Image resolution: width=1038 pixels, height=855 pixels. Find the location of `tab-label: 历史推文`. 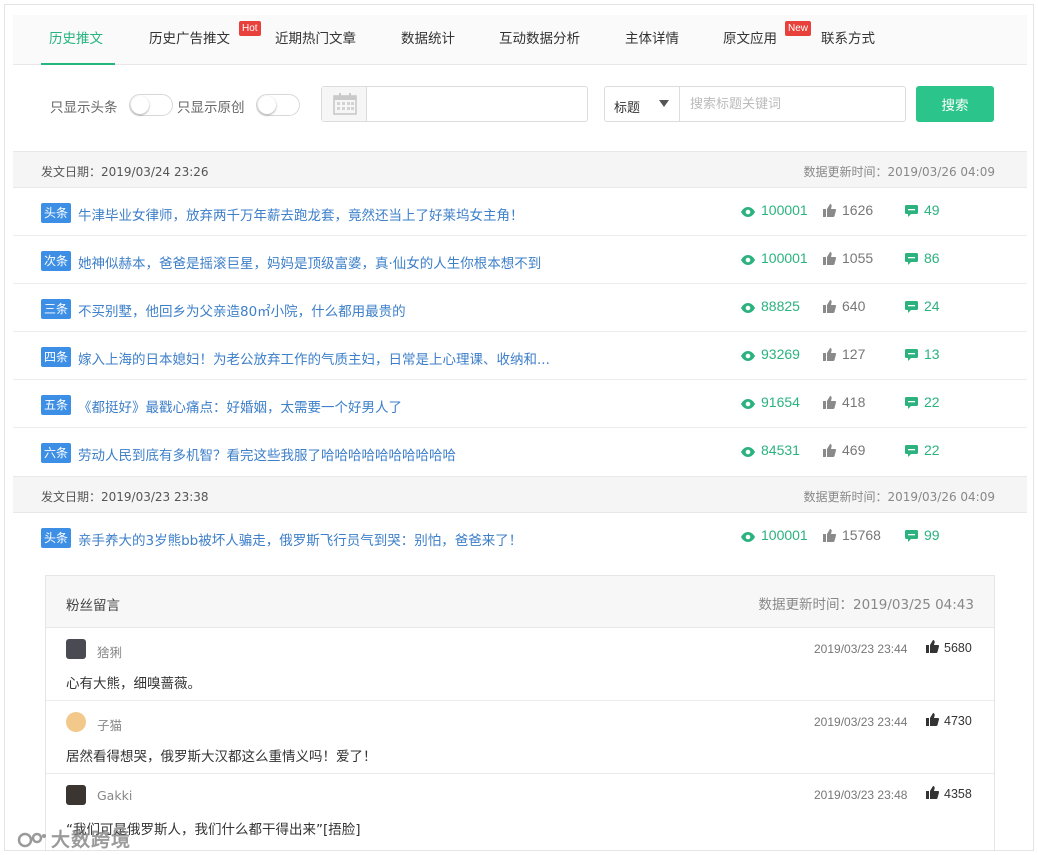

tab-label: 历史推文 is located at coordinates (76, 39).